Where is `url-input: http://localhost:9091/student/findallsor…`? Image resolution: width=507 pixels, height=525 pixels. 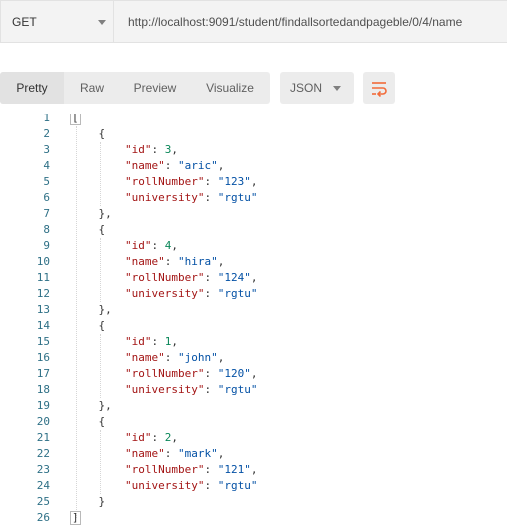 url-input: http://localhost:9091/student/findallsor… is located at coordinates (310, 21).